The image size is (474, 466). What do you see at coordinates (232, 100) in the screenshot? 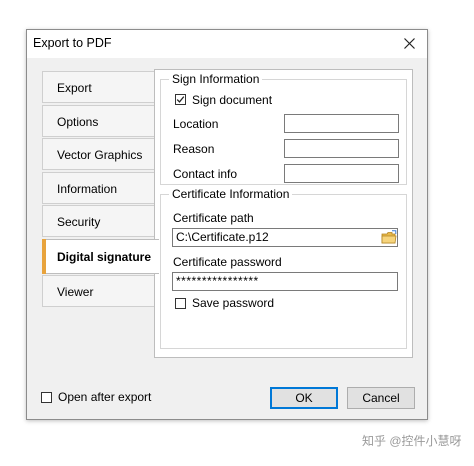
I see `sign-document-label: Sign document` at bounding box center [232, 100].